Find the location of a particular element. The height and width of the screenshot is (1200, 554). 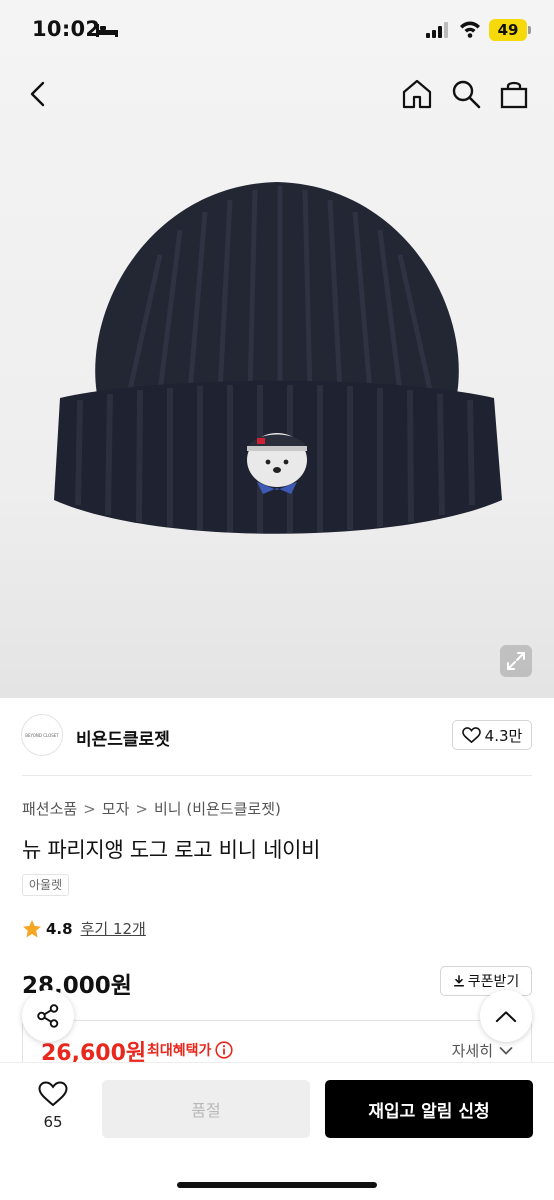

home-icon is located at coordinates (417, 94).